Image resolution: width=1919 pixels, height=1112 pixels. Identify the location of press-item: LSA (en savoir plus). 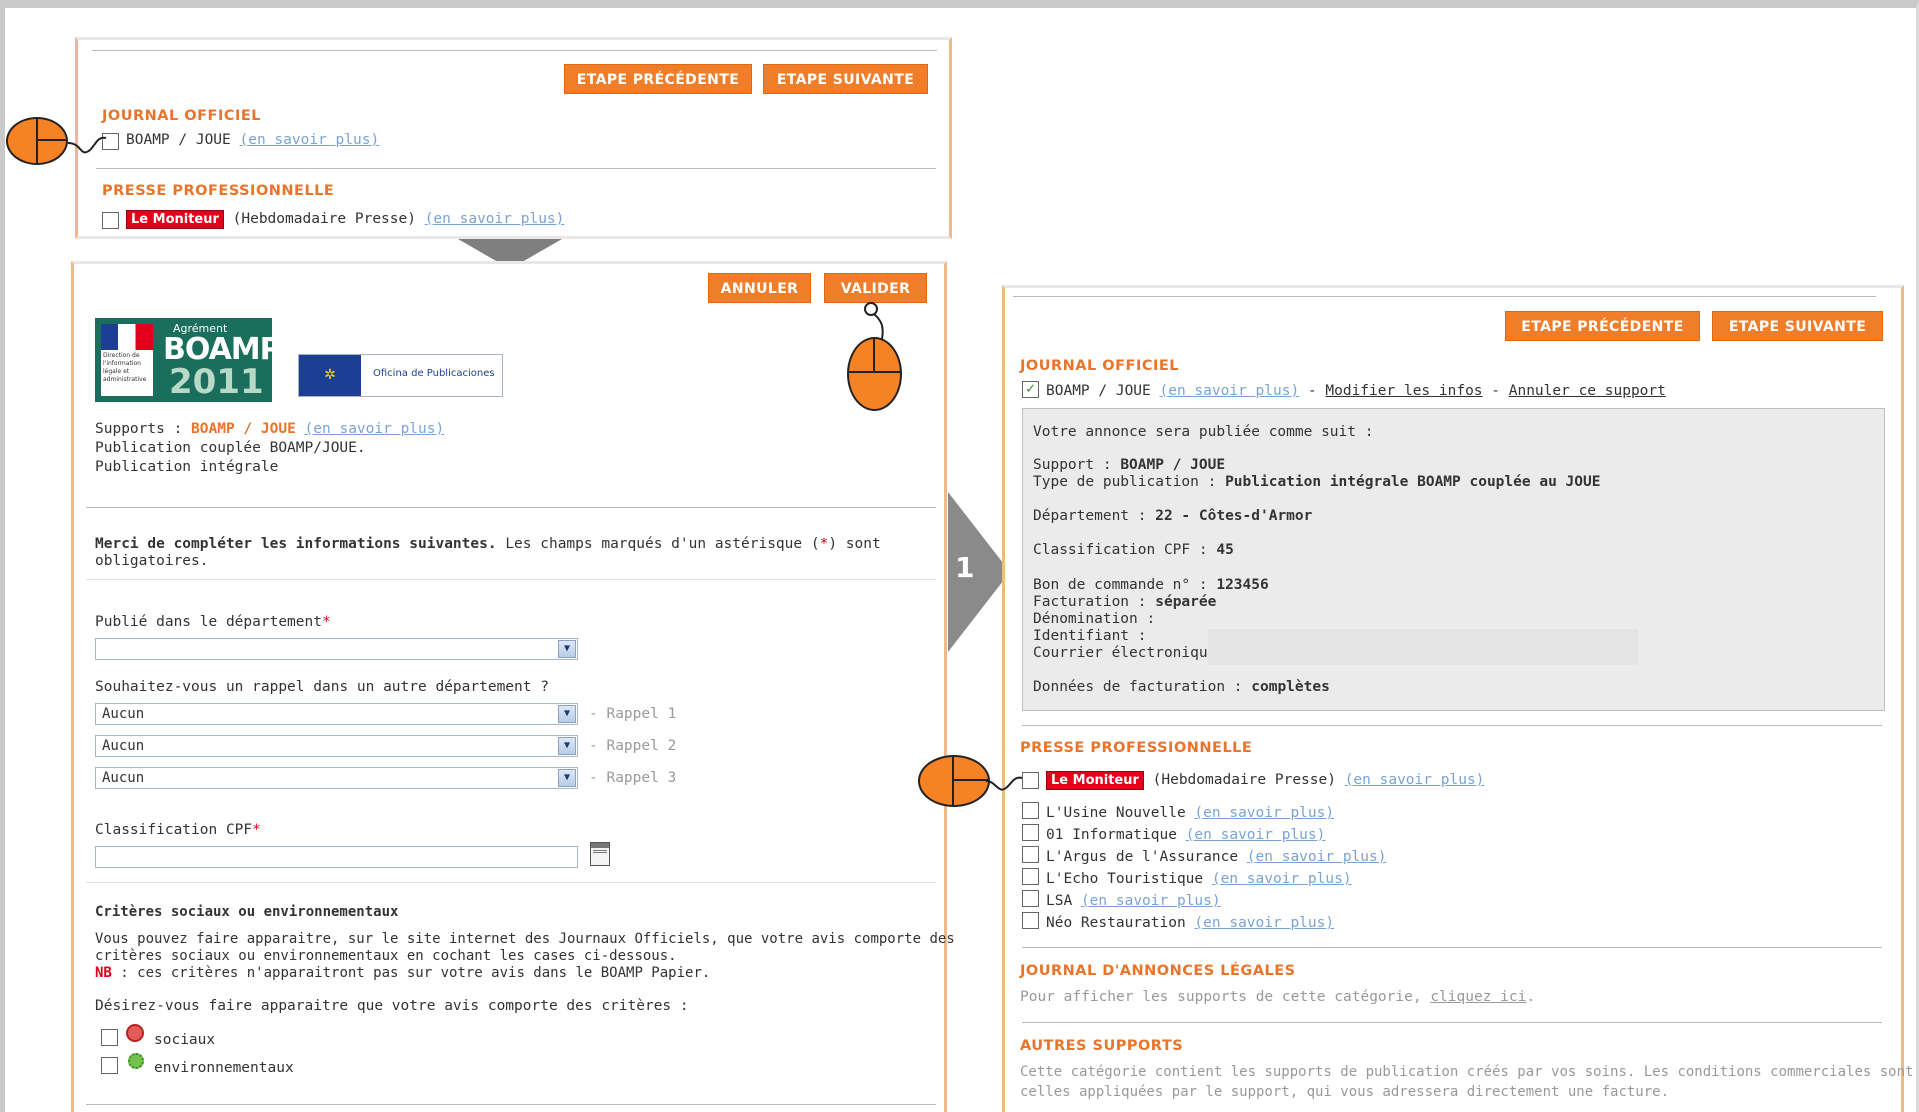
(1133, 901).